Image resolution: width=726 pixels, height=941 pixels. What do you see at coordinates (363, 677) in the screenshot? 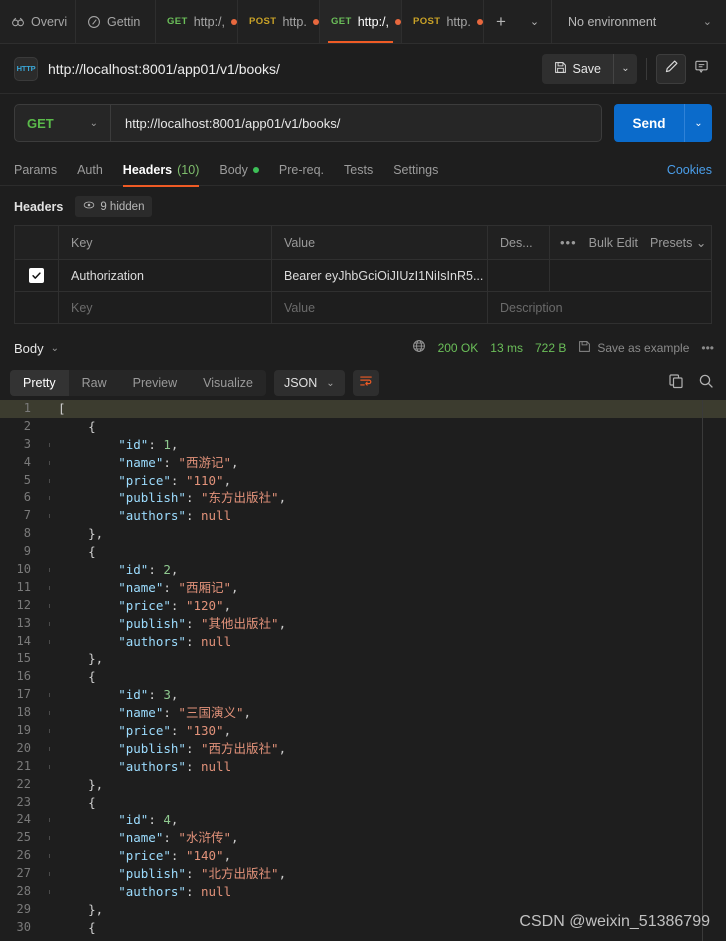
I see `code-line: 16 {` at bounding box center [363, 677].